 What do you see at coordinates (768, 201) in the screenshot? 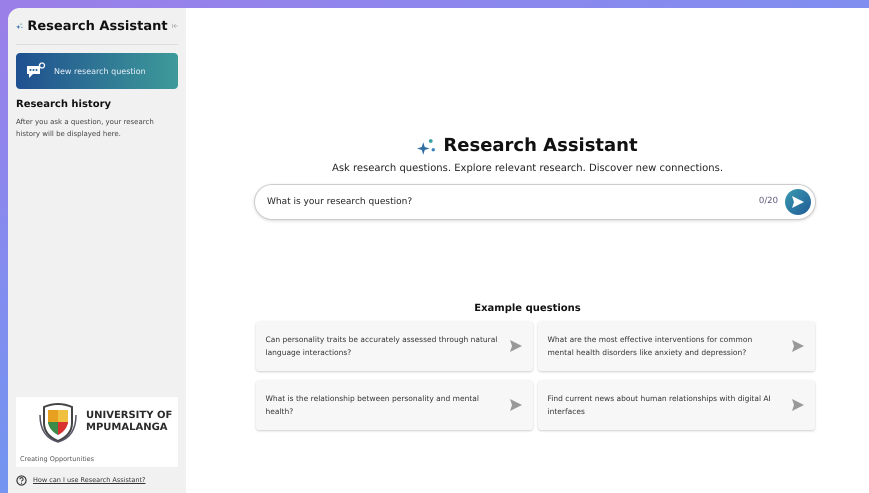
I see `character-counter: 0/20` at bounding box center [768, 201].